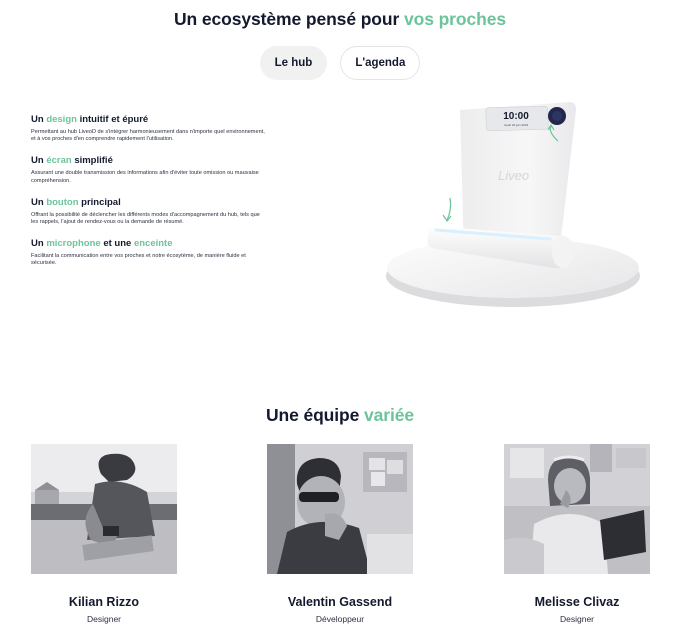  What do you see at coordinates (153, 244) in the screenshot?
I see `heading-accent-2: enceinte` at bounding box center [153, 244].